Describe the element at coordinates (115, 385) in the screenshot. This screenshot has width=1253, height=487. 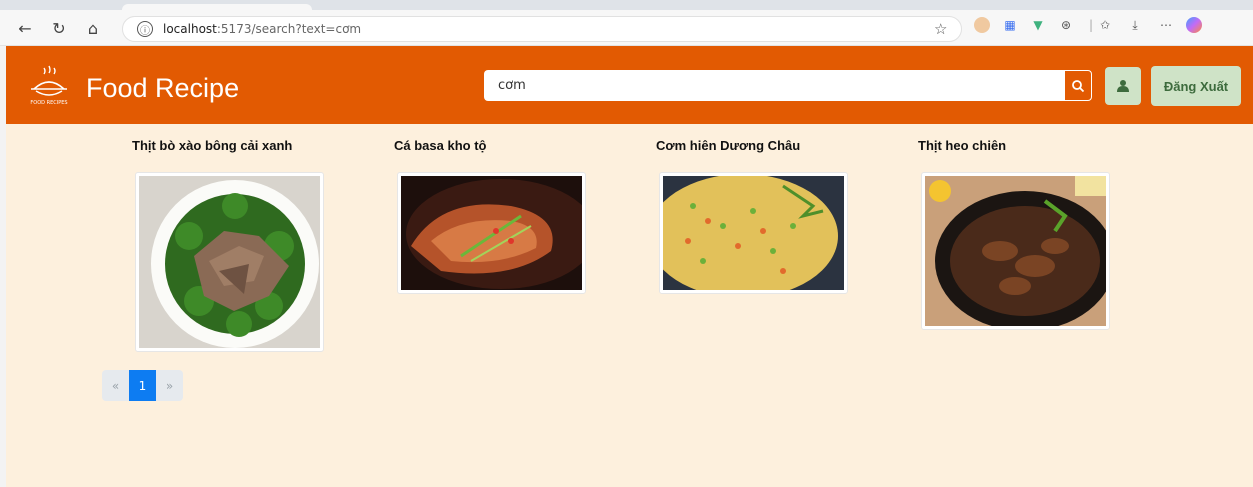
I see `pagination-prev: «` at that location.